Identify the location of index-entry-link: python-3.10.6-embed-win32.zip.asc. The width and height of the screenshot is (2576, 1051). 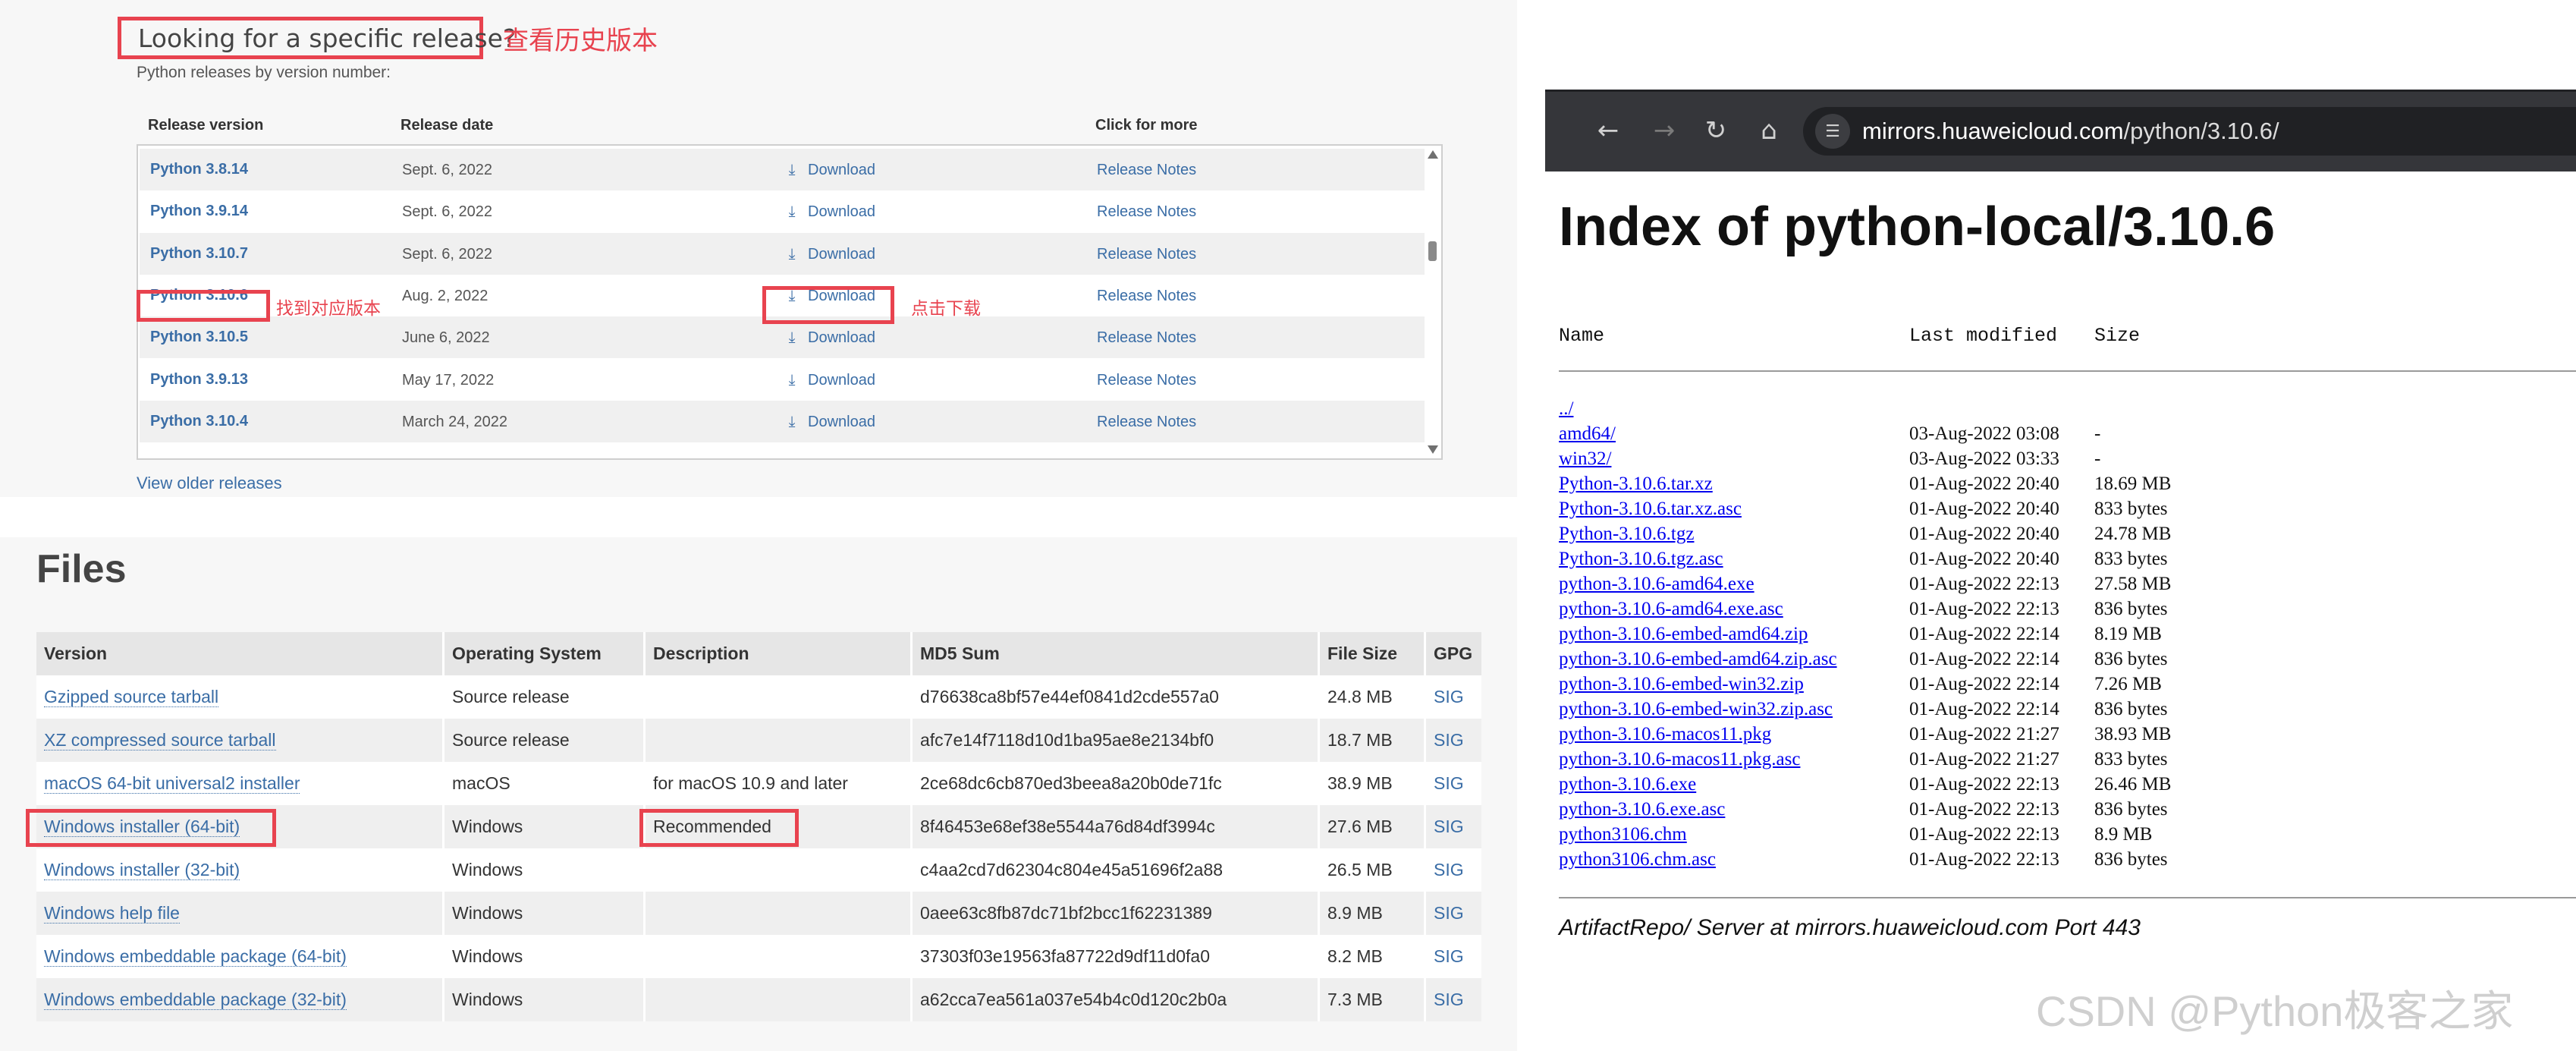
(1696, 709).